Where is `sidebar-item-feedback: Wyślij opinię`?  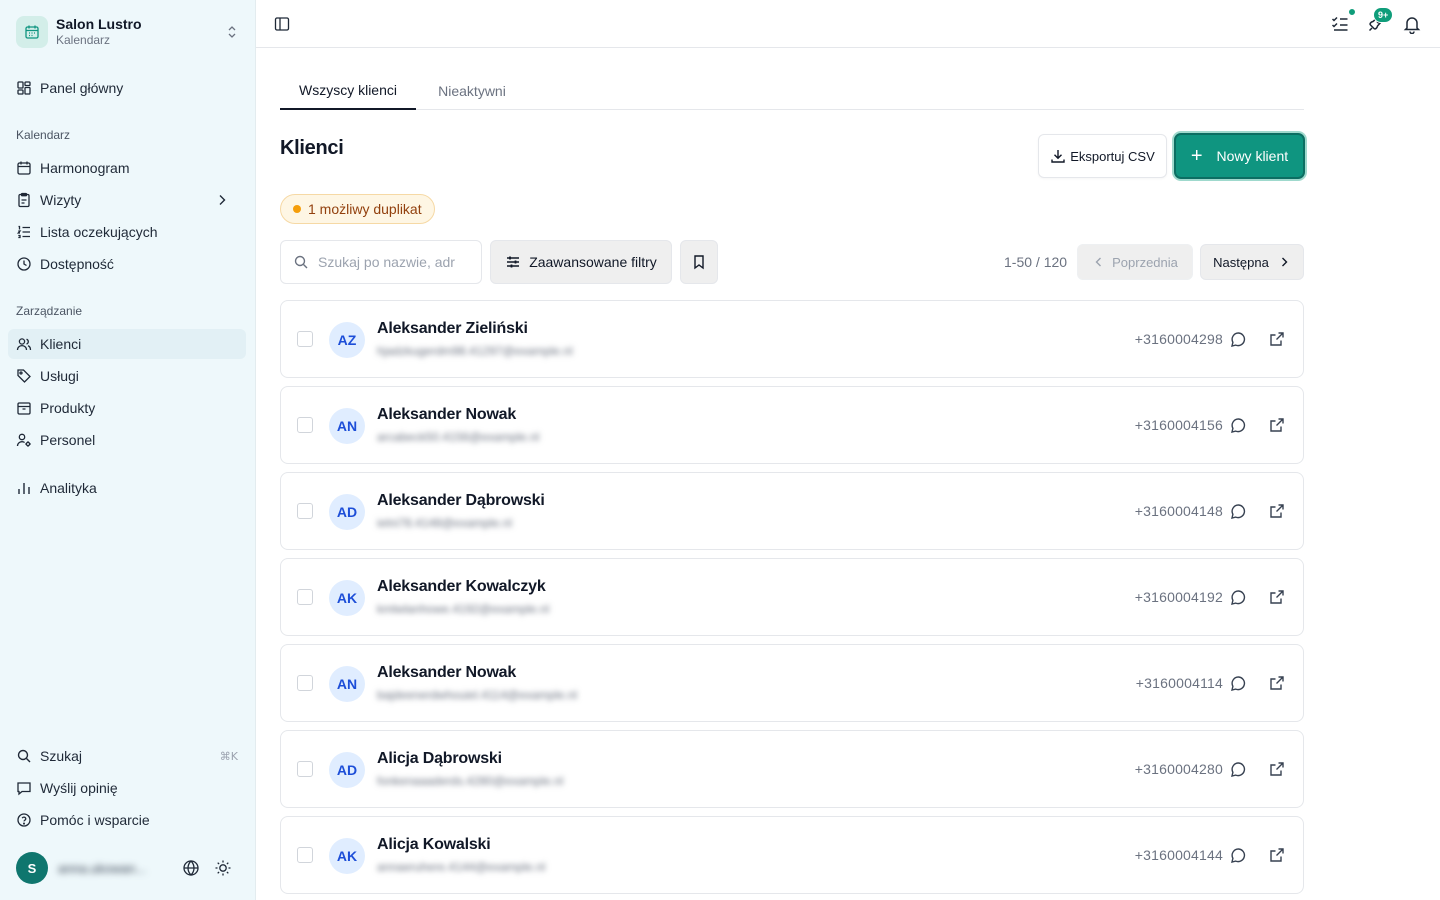 sidebar-item-feedback: Wyślij opinię is located at coordinates (127, 788).